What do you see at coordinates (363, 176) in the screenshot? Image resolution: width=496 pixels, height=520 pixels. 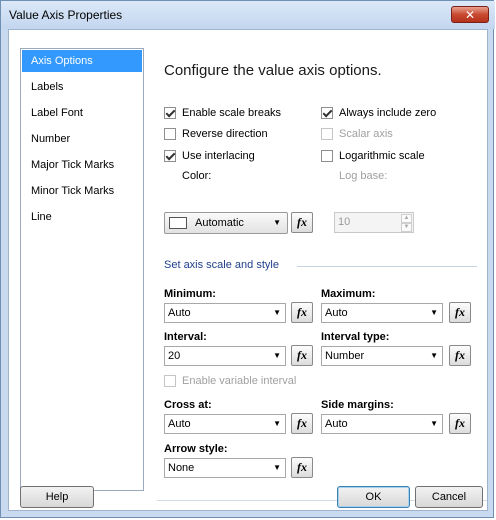 I see `log-base-label: Log base:` at bounding box center [363, 176].